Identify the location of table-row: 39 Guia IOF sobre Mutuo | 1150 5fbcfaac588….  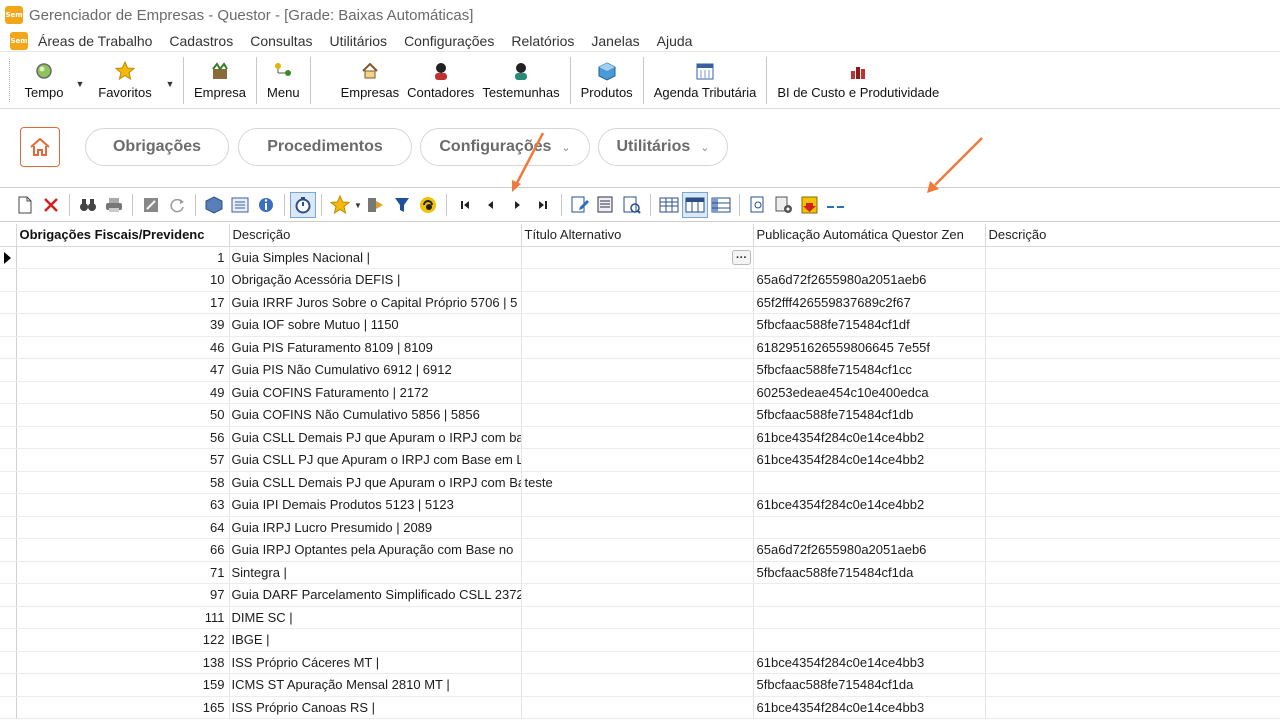
(640, 325).